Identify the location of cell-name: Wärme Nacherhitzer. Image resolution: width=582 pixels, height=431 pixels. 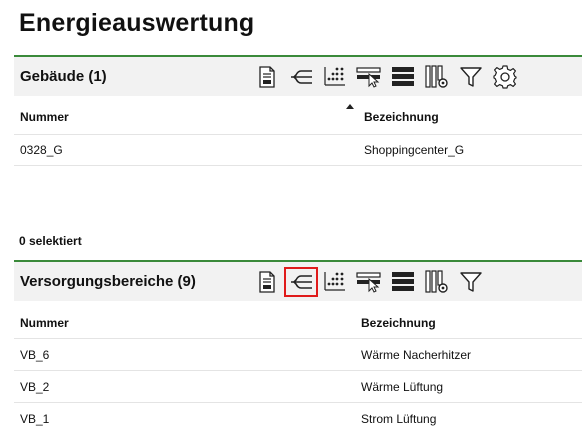
(416, 354).